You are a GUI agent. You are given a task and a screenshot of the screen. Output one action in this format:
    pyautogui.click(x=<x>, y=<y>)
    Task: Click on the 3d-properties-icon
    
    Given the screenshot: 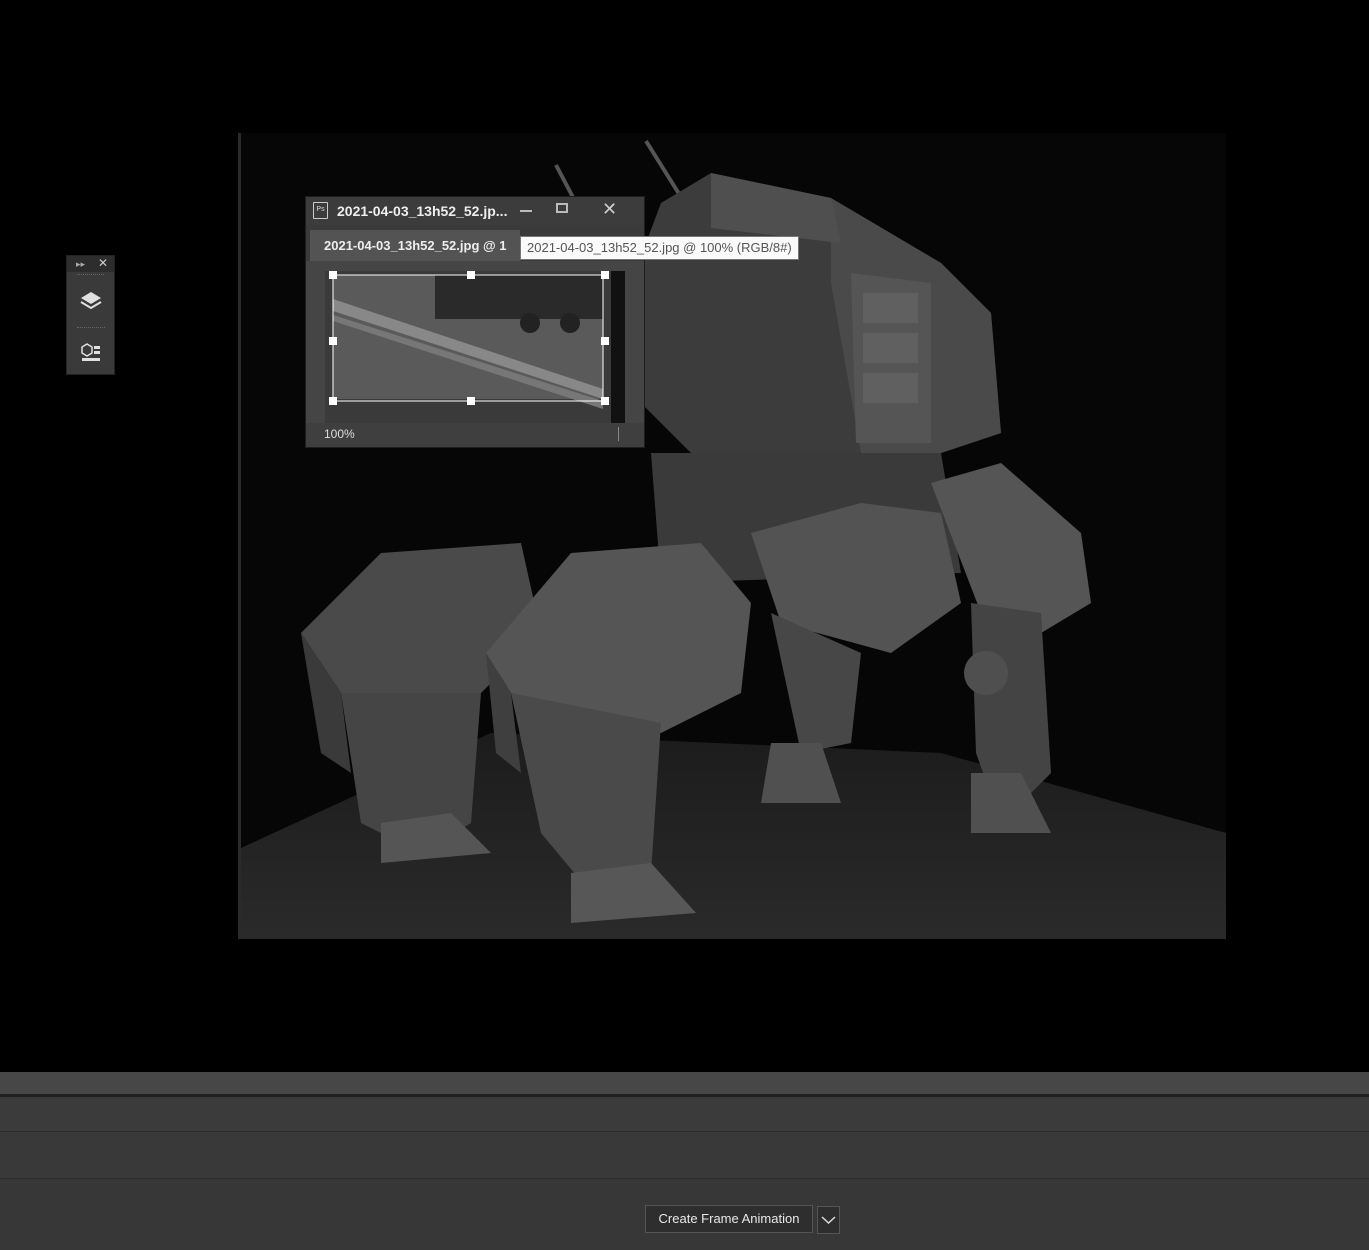 What is the action you would take?
    pyautogui.click(x=90, y=352)
    